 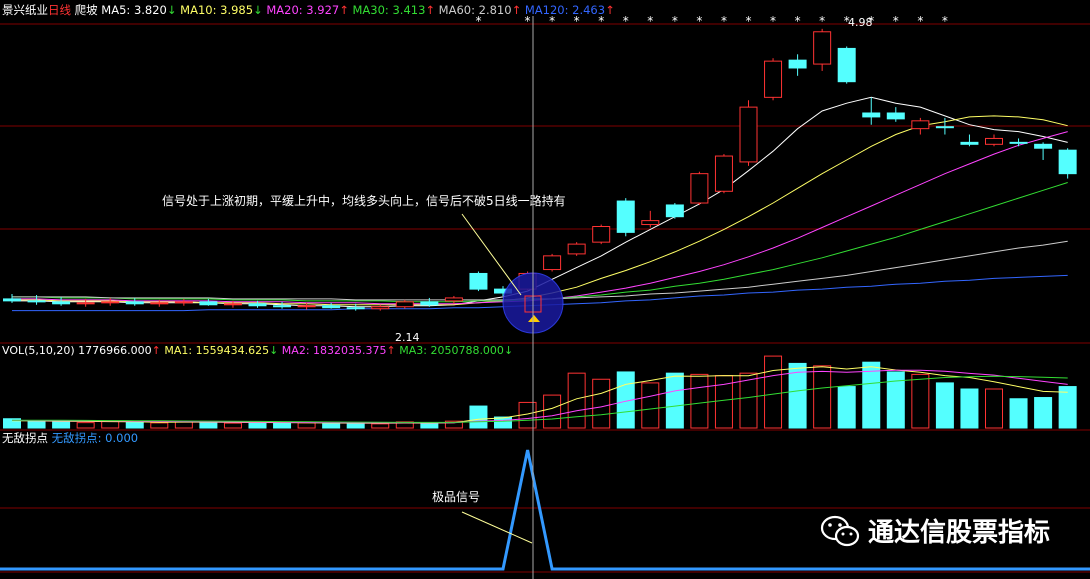 What do you see at coordinates (156, 350) in the screenshot?
I see `vol-arrow: ↑` at bounding box center [156, 350].